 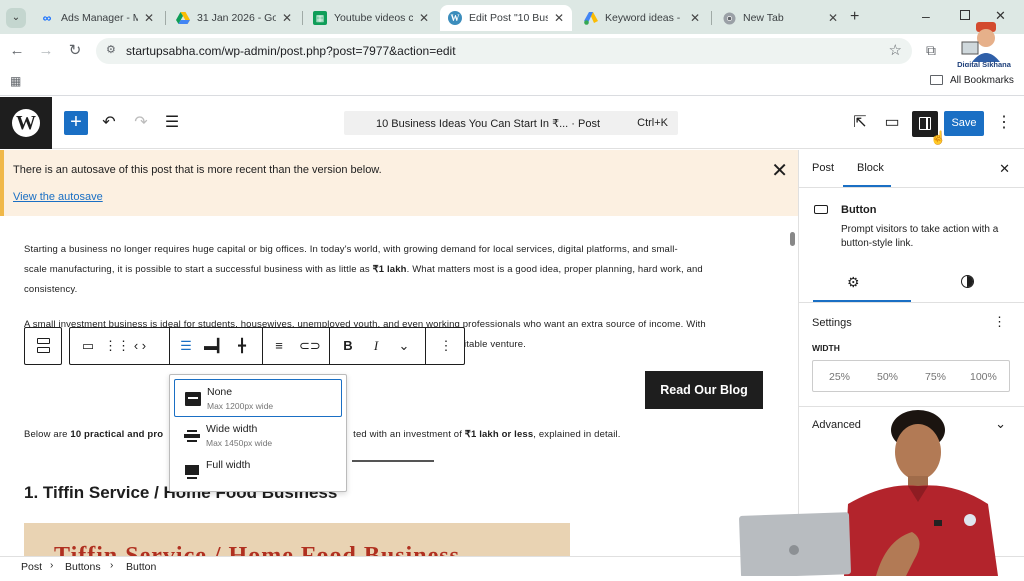 I want to click on width-none-icon: ☰, so click(x=186, y=346).